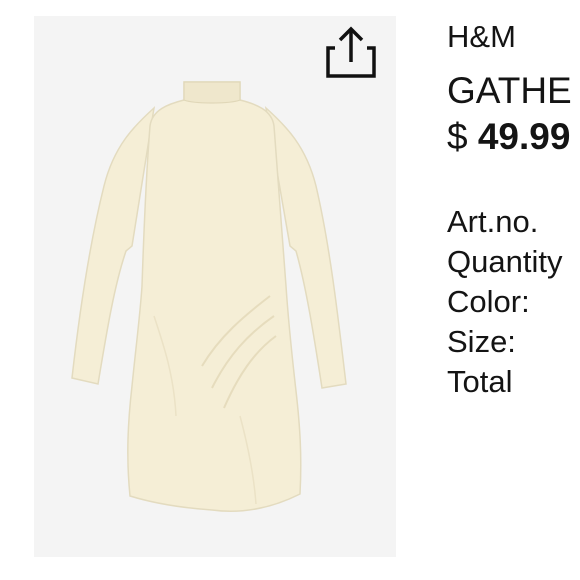 The image size is (580, 580). I want to click on product-price: $ 49.99, so click(513, 137).